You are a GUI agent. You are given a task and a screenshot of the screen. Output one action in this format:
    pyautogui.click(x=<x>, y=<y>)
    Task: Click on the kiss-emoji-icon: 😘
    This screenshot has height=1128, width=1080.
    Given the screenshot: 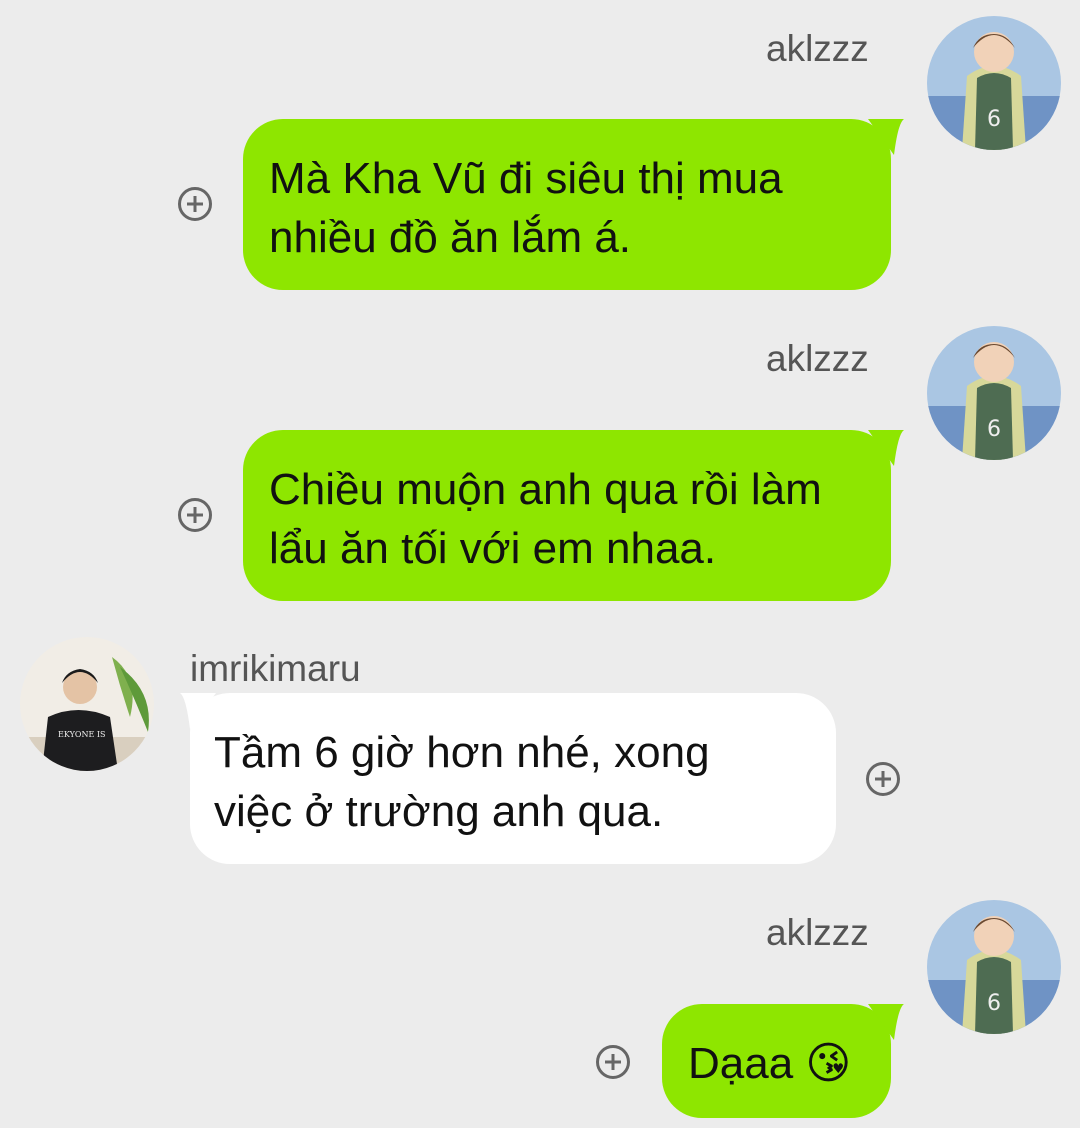 What is the action you would take?
    pyautogui.click(x=828, y=1063)
    